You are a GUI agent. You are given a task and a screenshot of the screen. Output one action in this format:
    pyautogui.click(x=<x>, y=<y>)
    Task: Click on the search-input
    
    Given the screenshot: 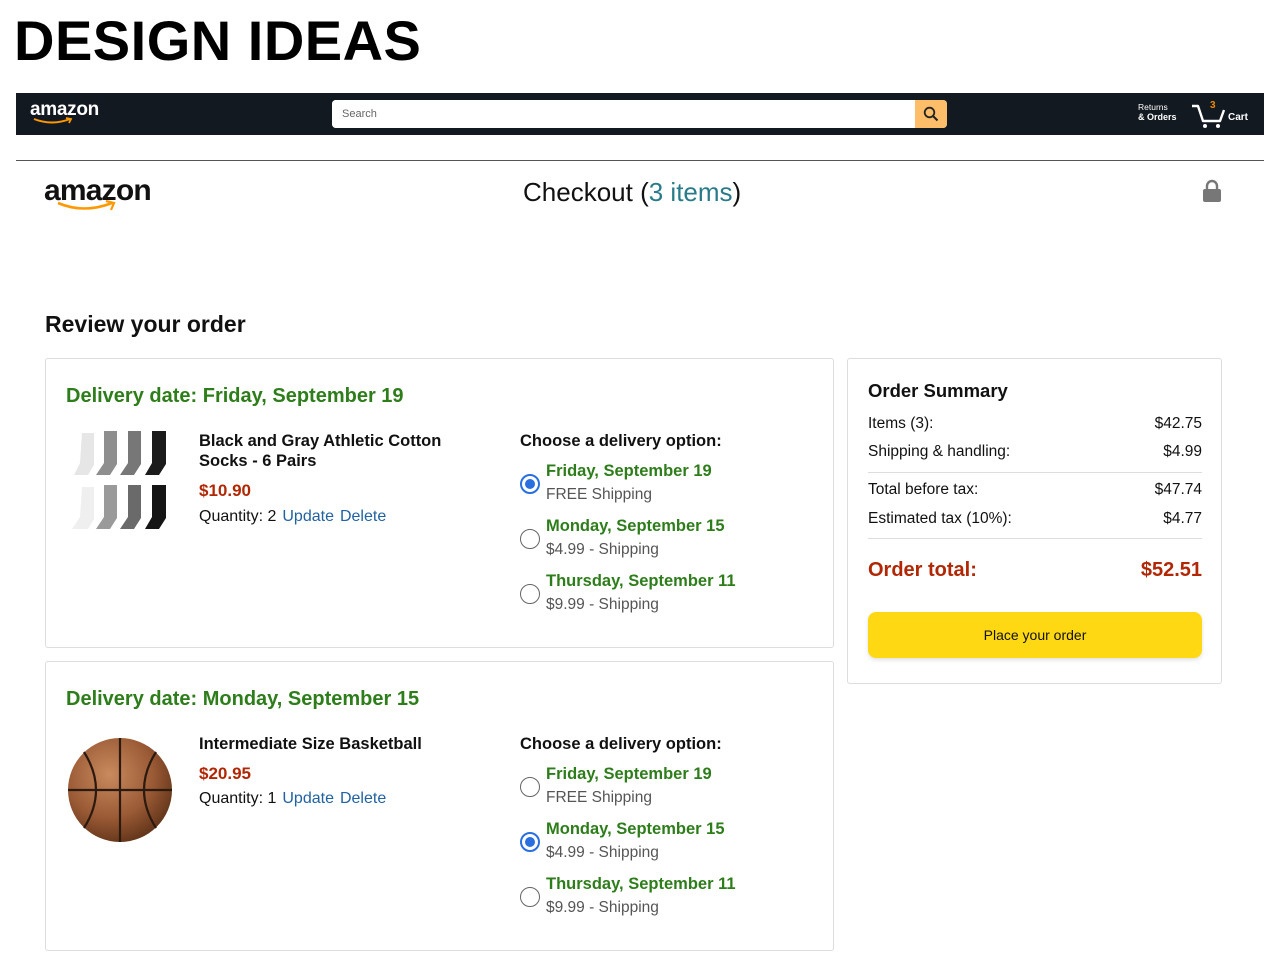 What is the action you would take?
    pyautogui.click(x=623, y=114)
    